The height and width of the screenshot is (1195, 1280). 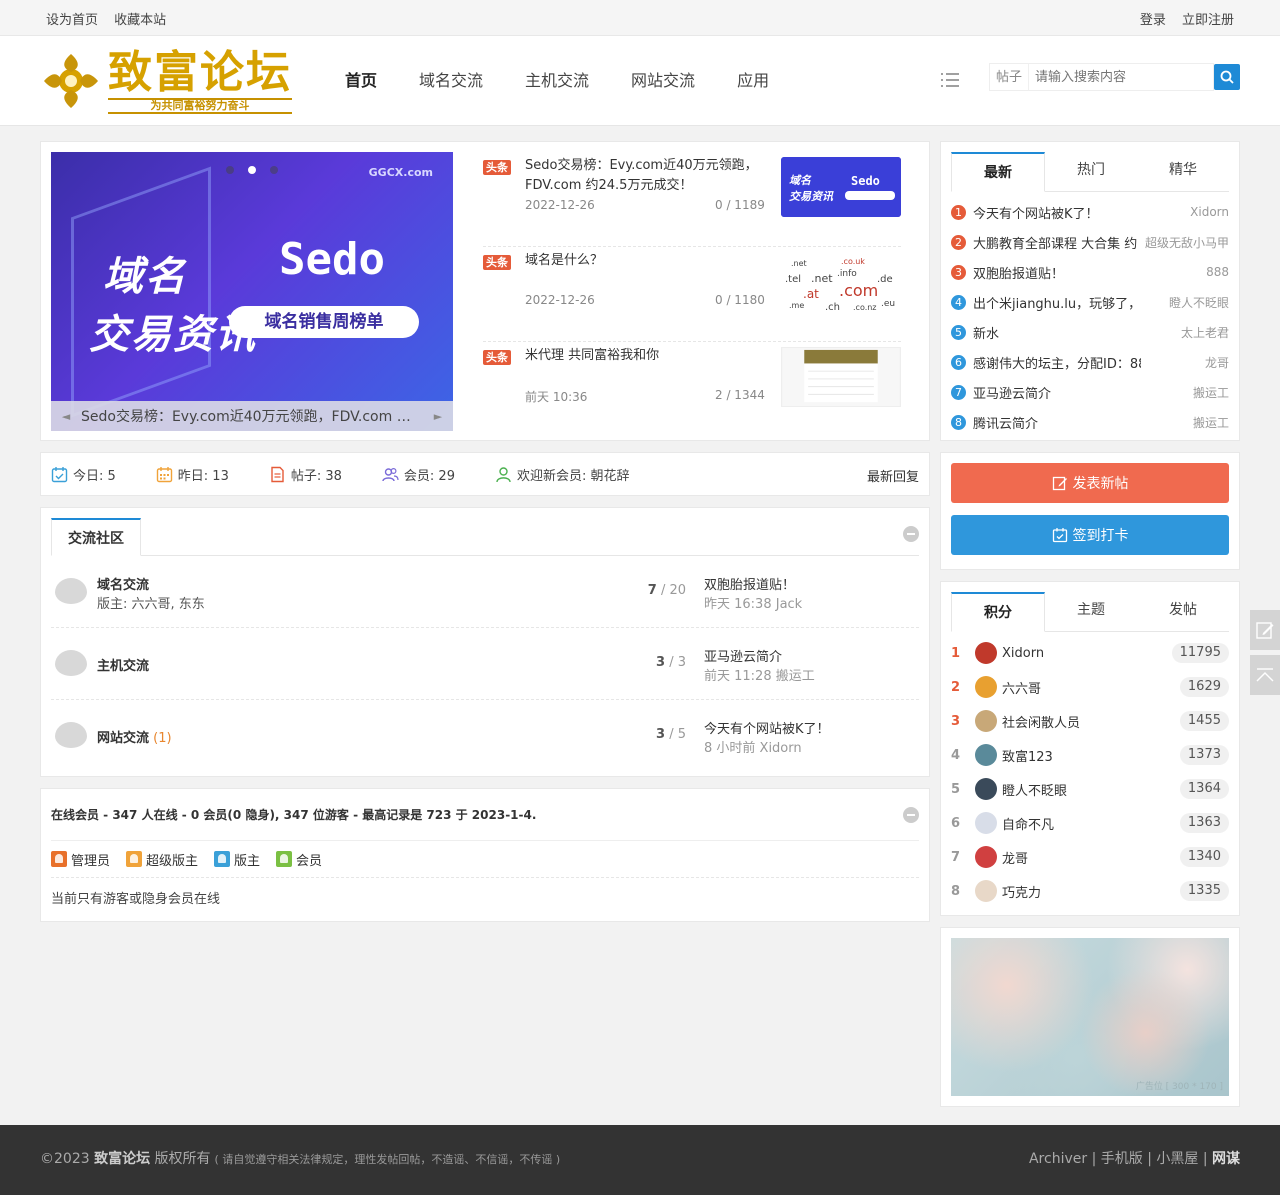 What do you see at coordinates (986, 332) in the screenshot?
I see `thread-title-link: 新水` at bounding box center [986, 332].